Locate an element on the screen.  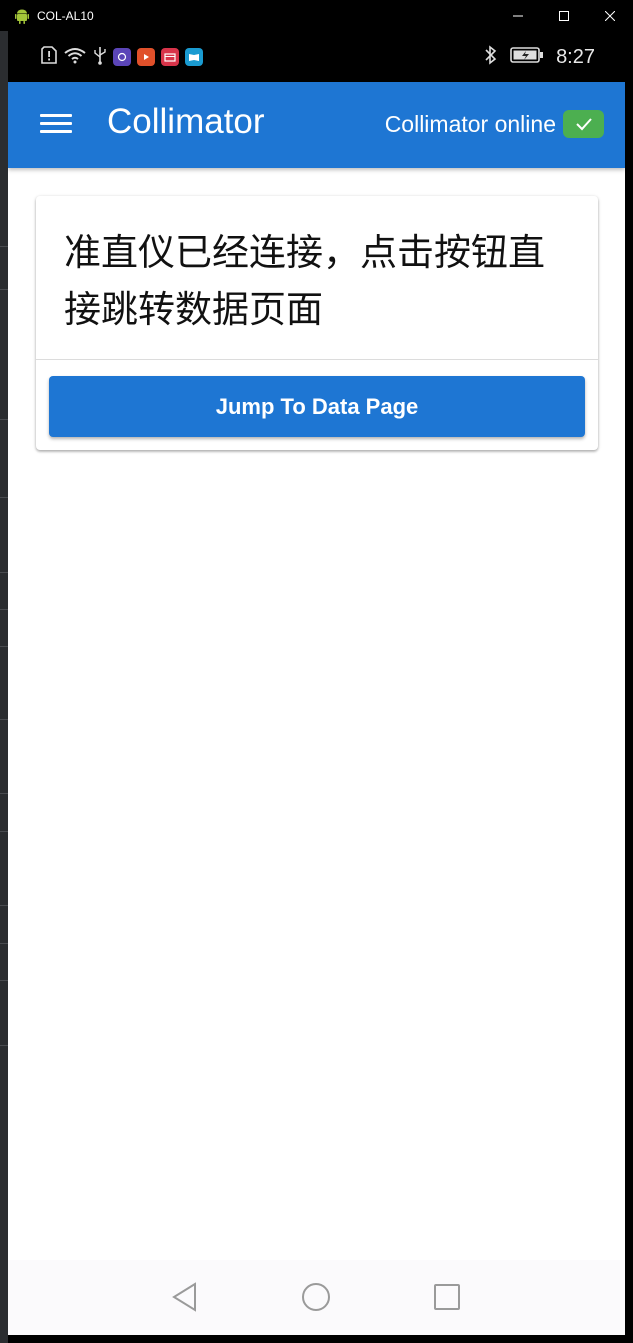
bluetooth-icon is located at coordinates (491, 57).